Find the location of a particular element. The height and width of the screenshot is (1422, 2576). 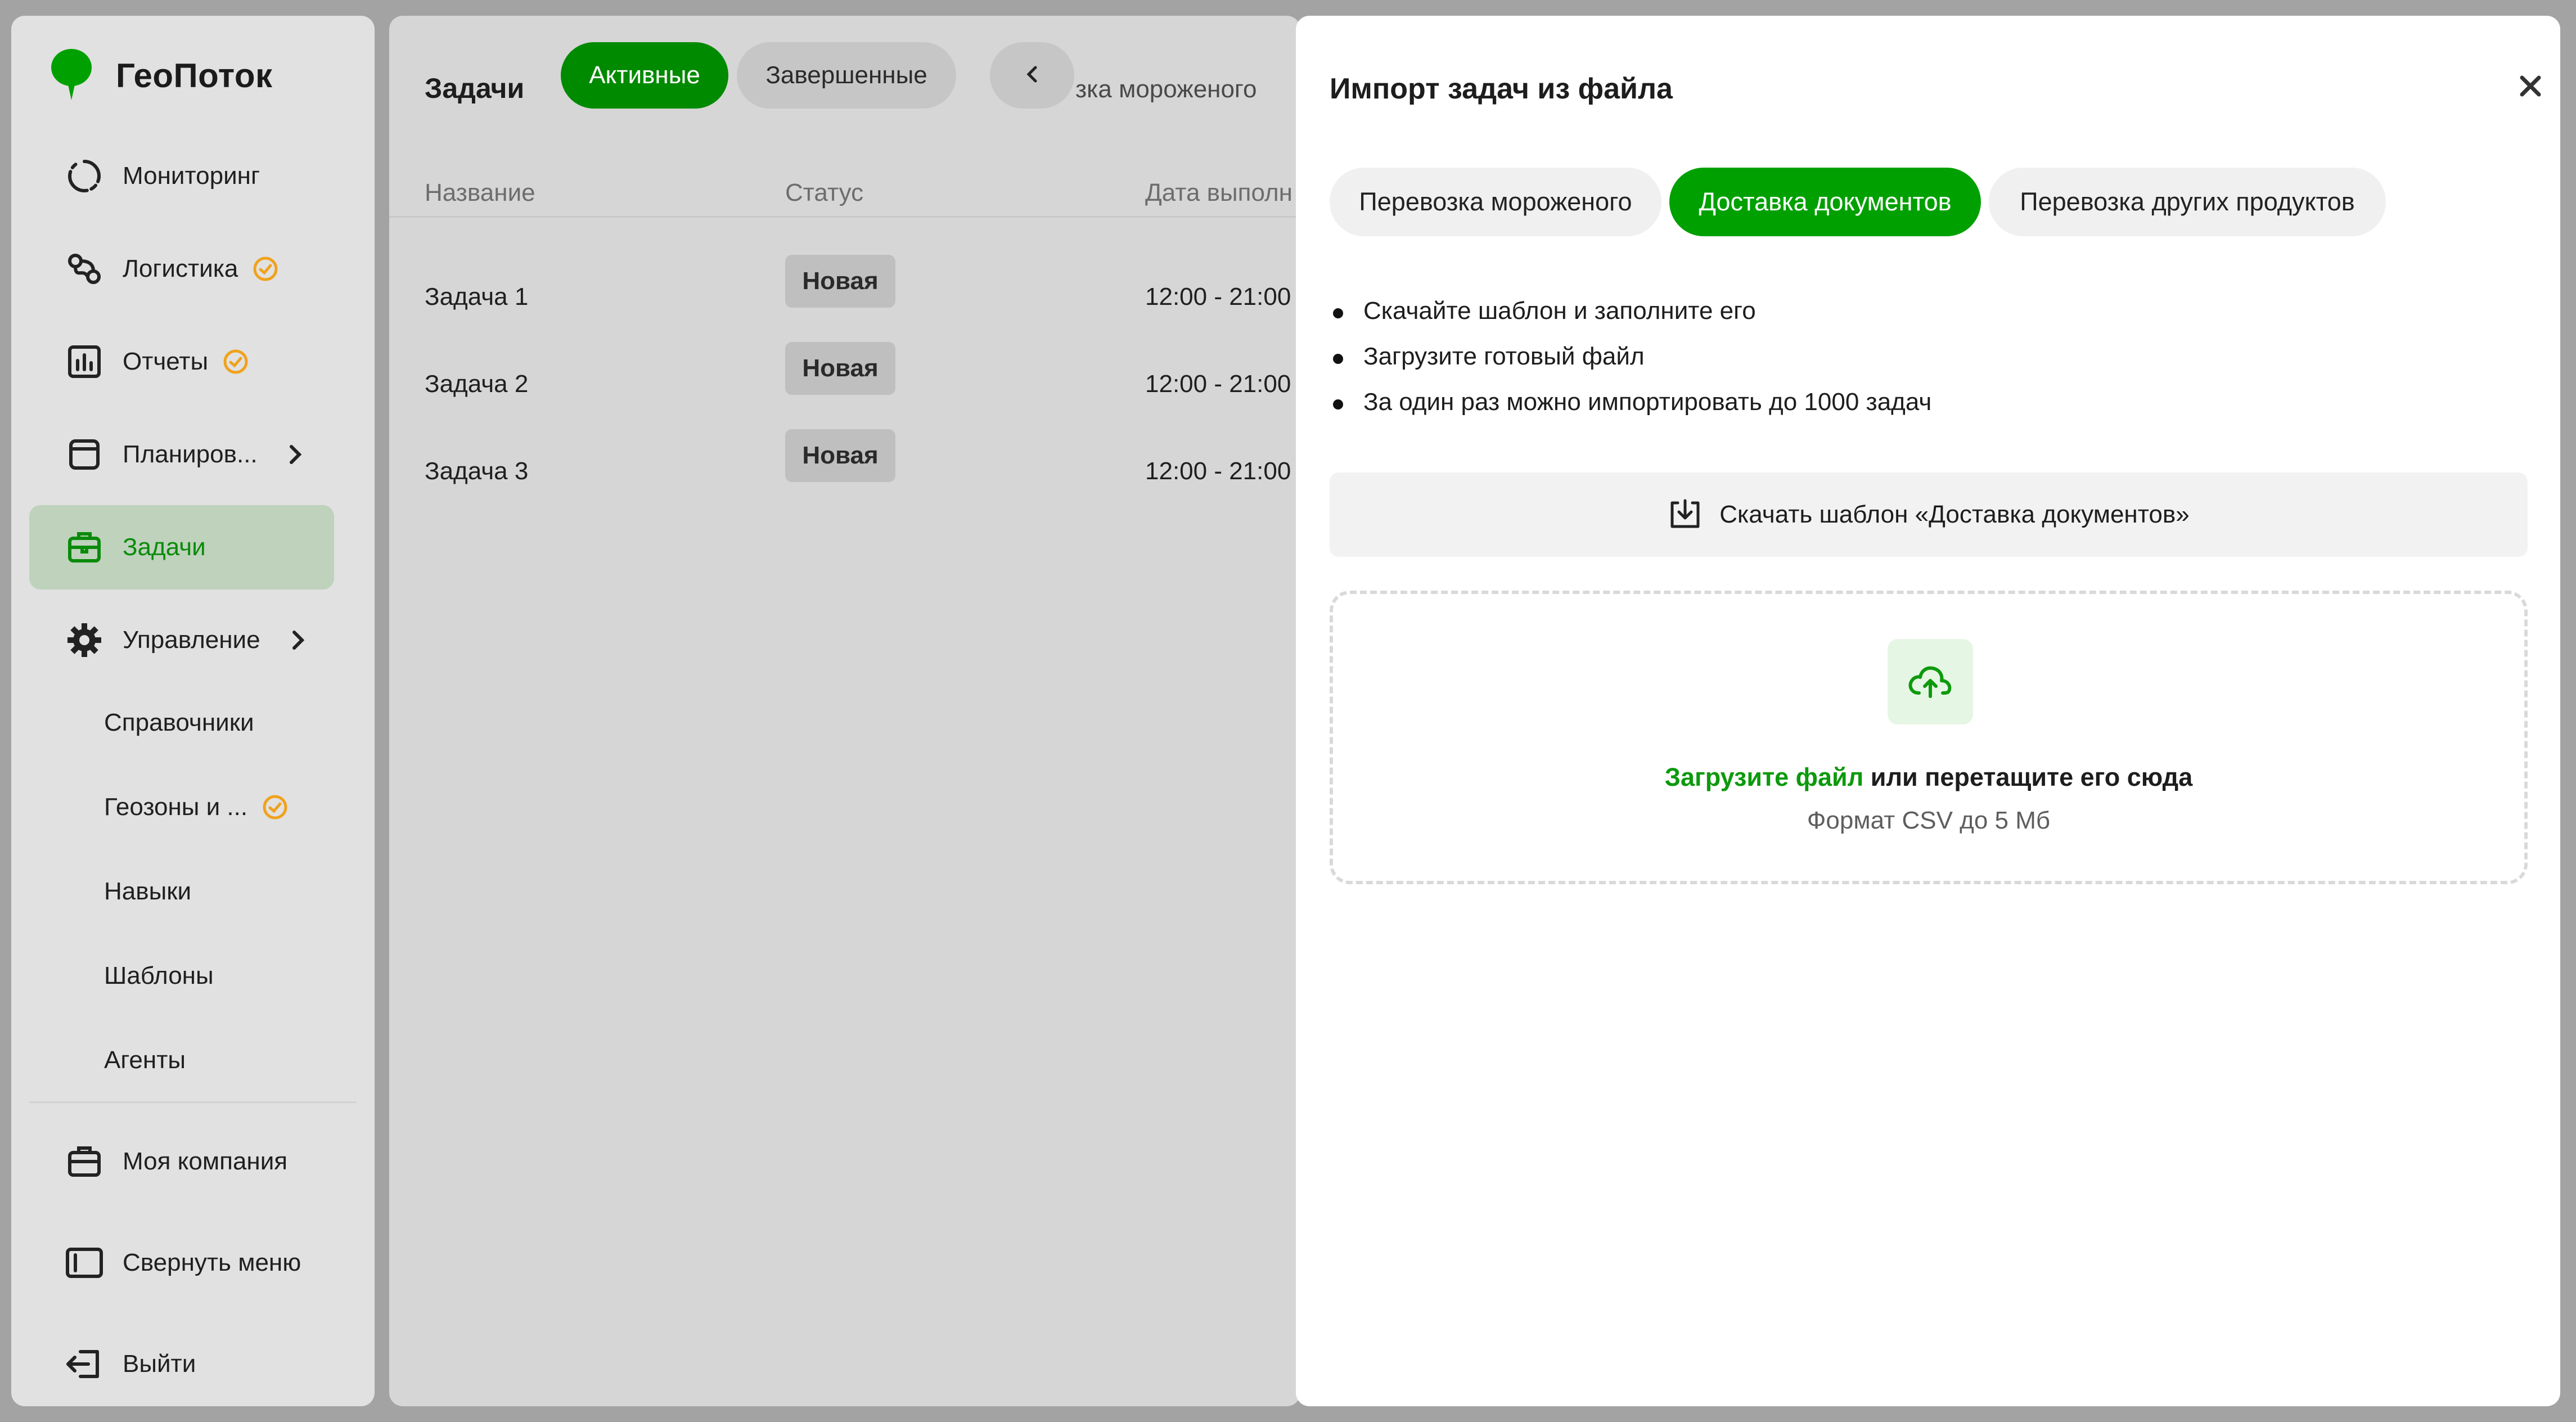

sidebar-subitem-label: Шаблоны is located at coordinates (159, 975).